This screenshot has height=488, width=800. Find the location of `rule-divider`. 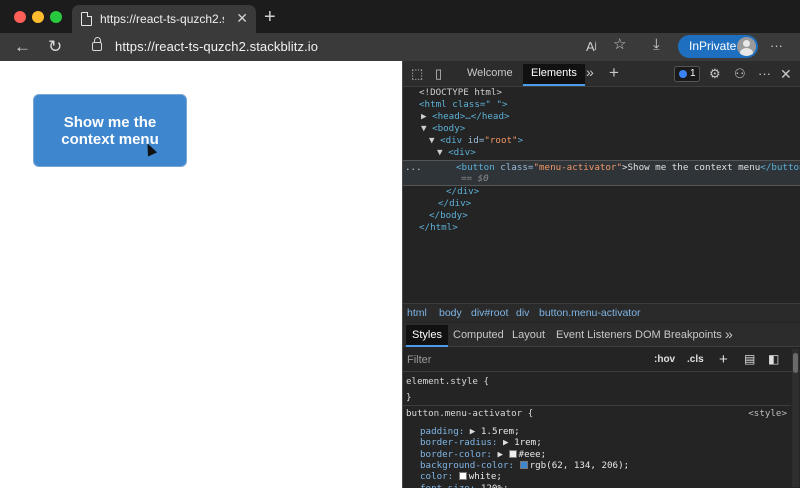

rule-divider is located at coordinates (597, 405).